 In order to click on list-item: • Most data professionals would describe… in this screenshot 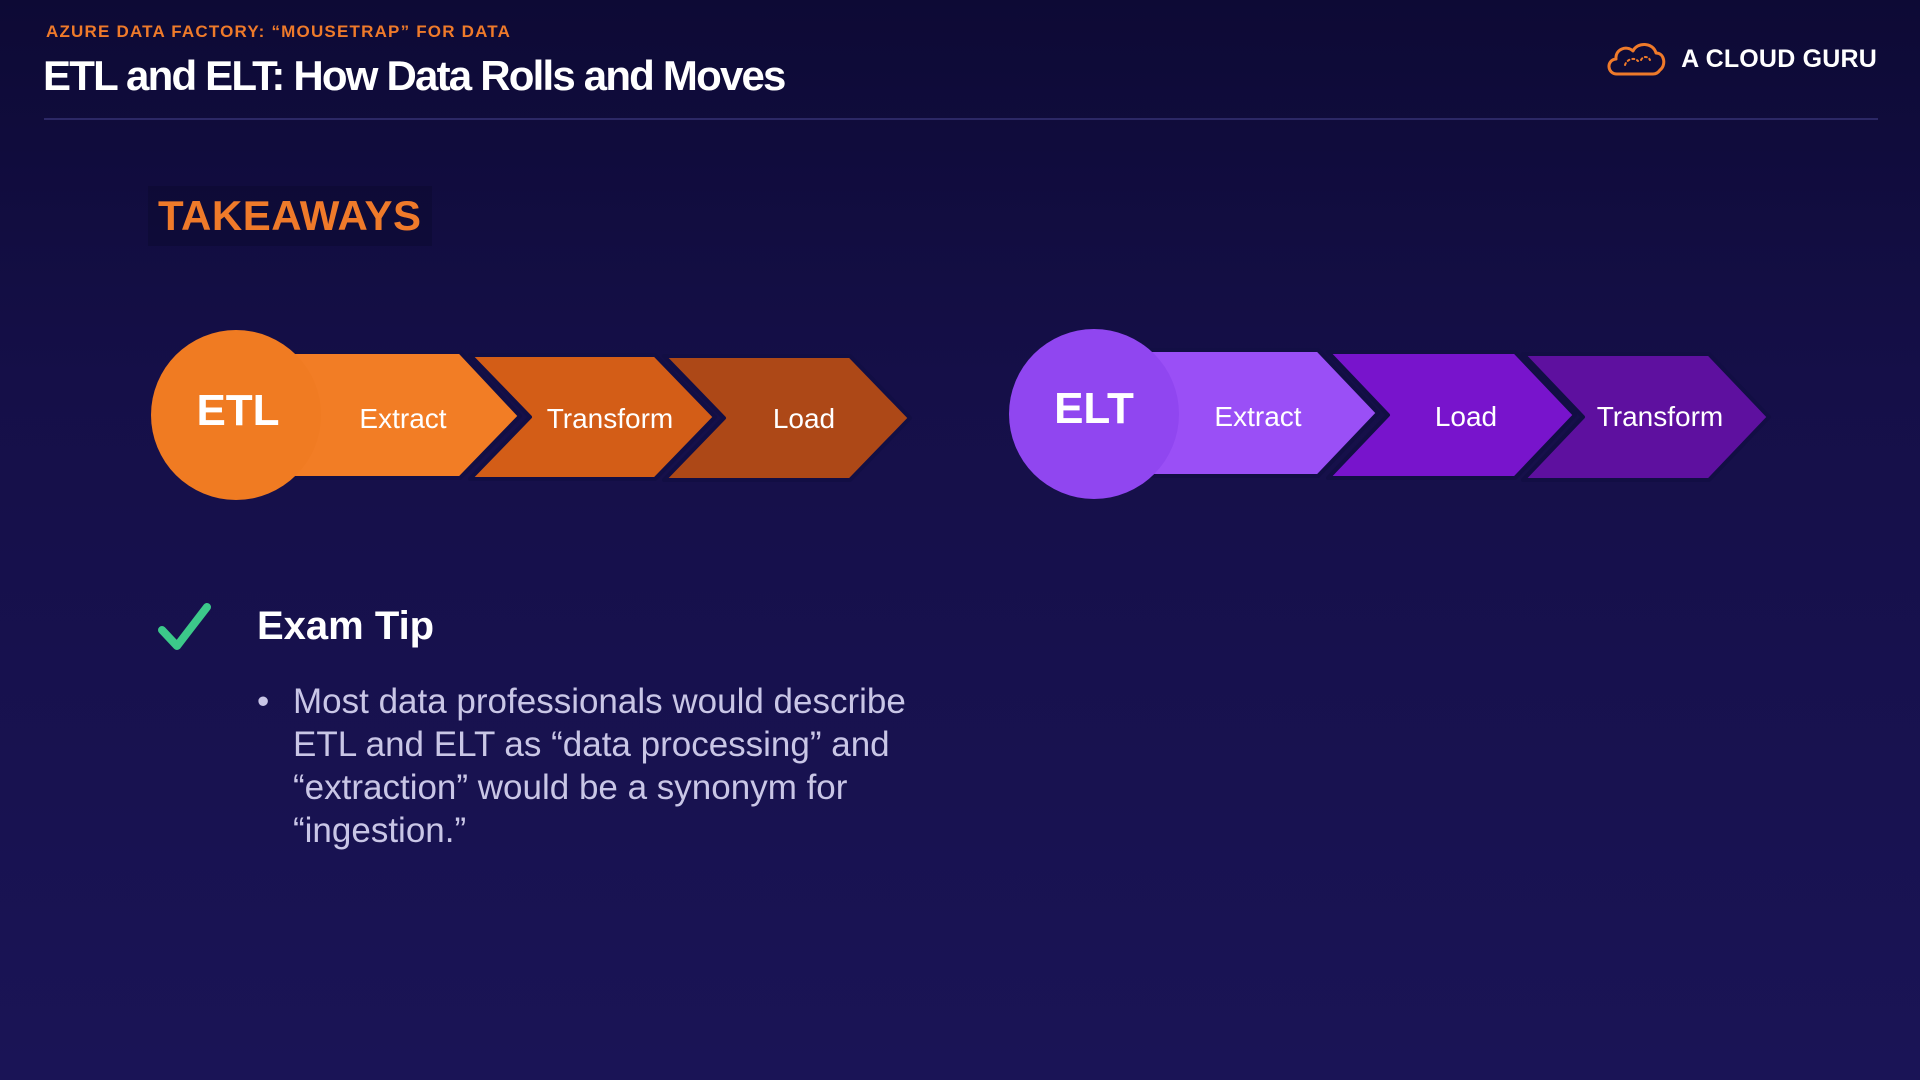, I will do `click(587, 766)`.